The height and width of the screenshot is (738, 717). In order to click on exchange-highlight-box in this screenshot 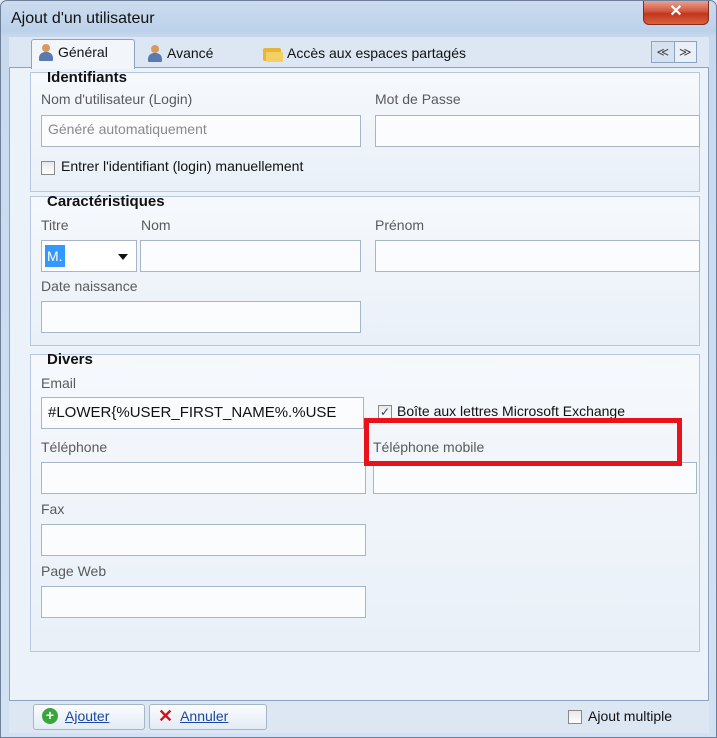, I will do `click(523, 442)`.